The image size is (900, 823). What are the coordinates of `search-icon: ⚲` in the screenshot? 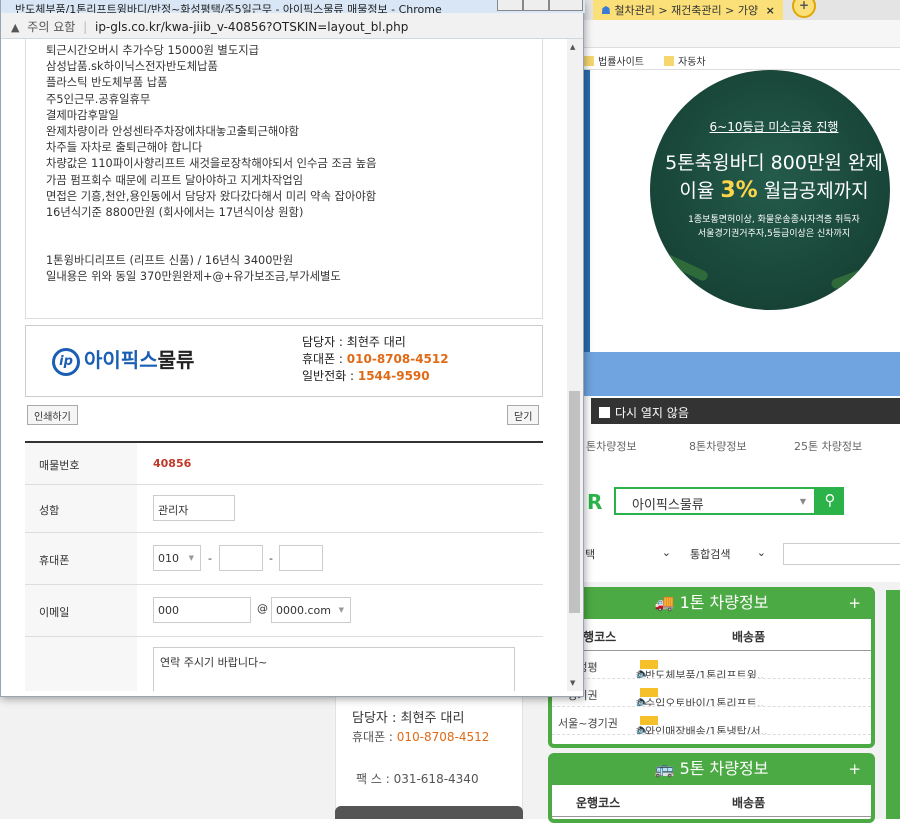 It's located at (830, 500).